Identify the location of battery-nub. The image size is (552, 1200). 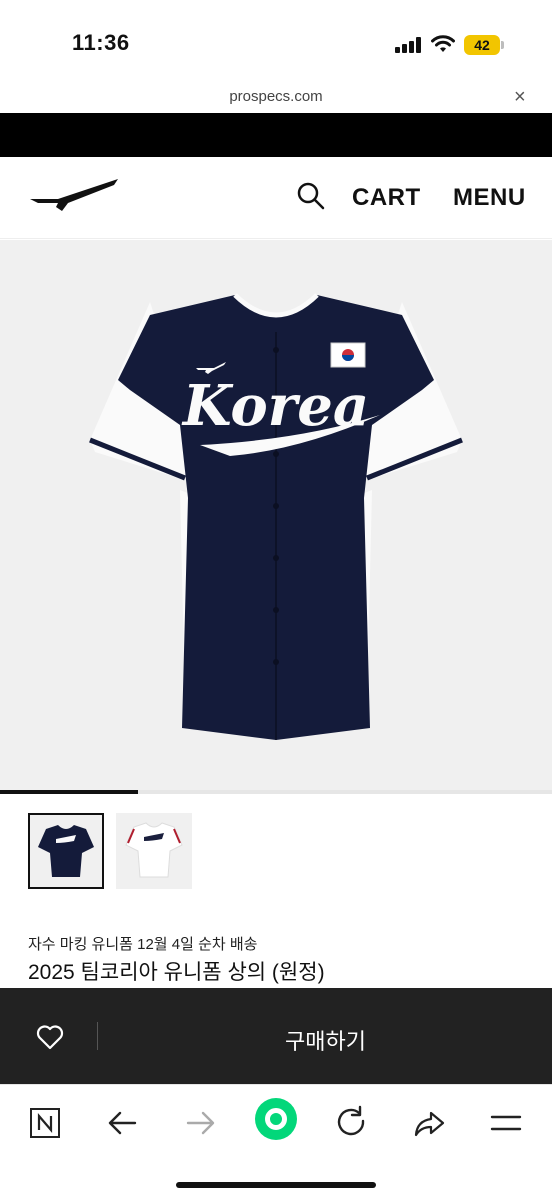
(502, 45).